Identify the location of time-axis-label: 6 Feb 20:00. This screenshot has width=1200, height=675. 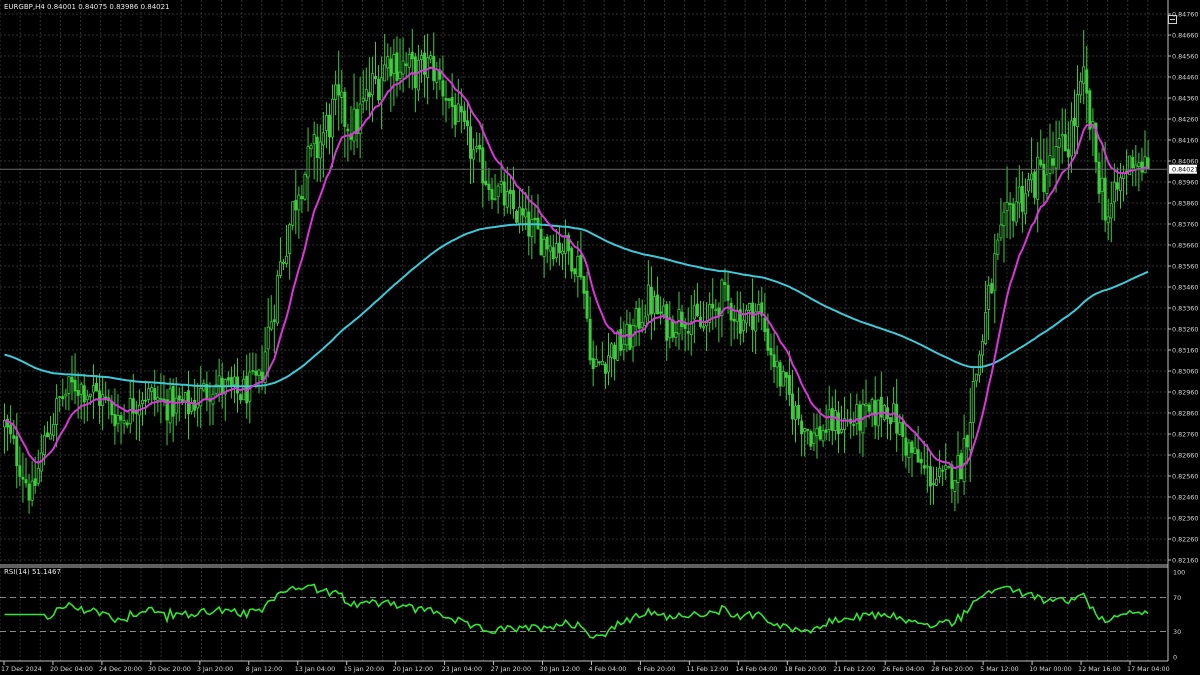
(656, 669).